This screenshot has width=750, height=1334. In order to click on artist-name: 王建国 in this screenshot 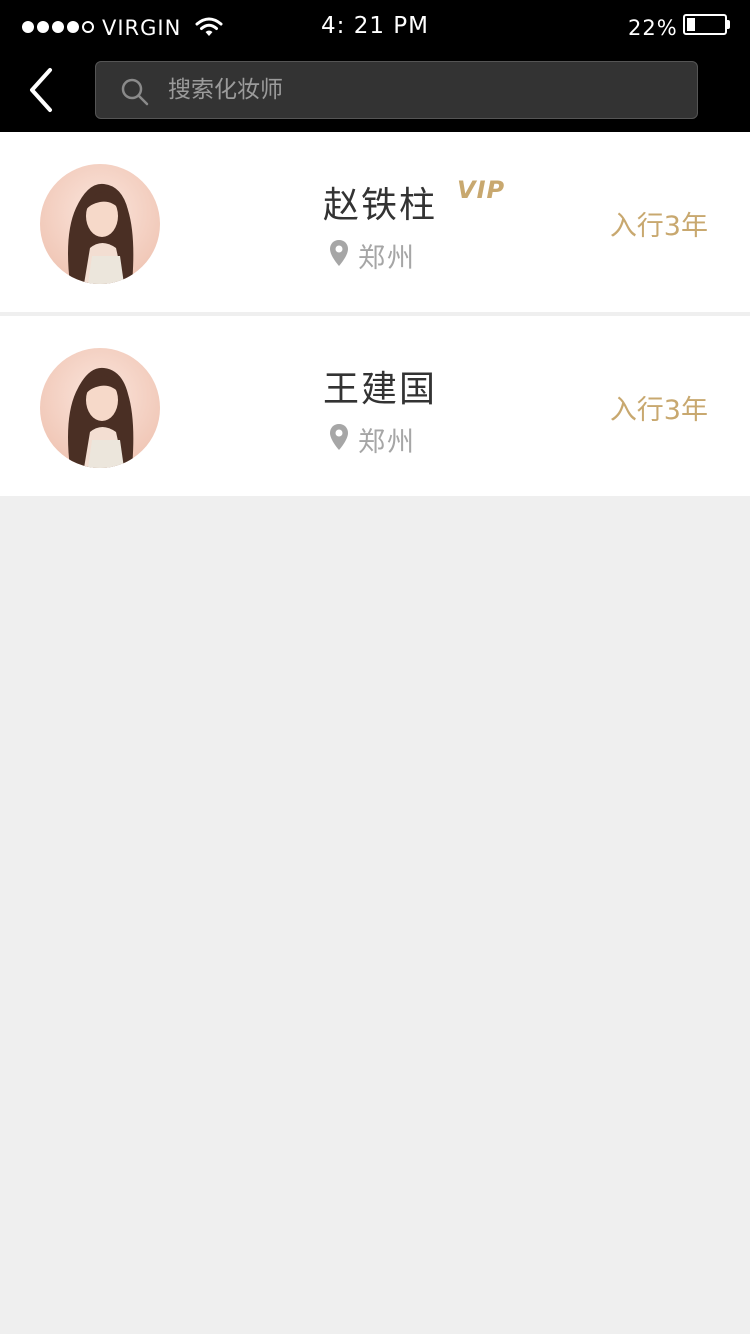, I will do `click(380, 389)`.